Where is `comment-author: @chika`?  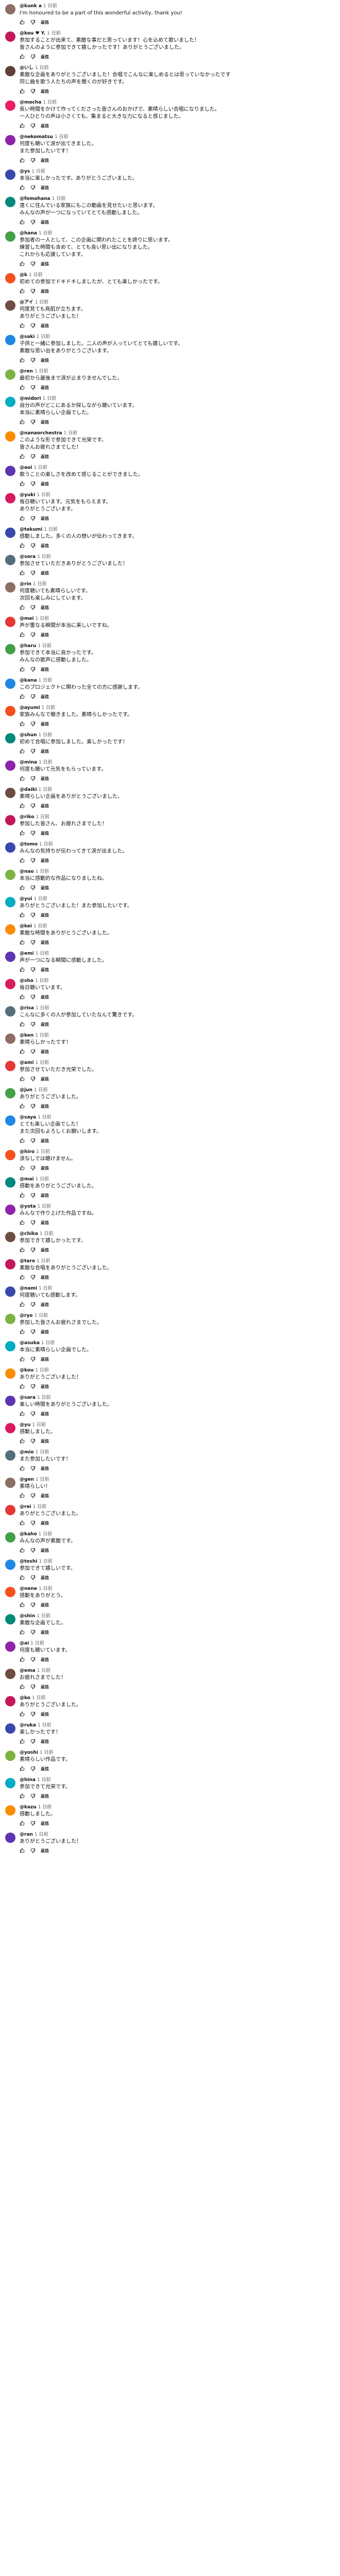 comment-author: @chika is located at coordinates (29, 1233).